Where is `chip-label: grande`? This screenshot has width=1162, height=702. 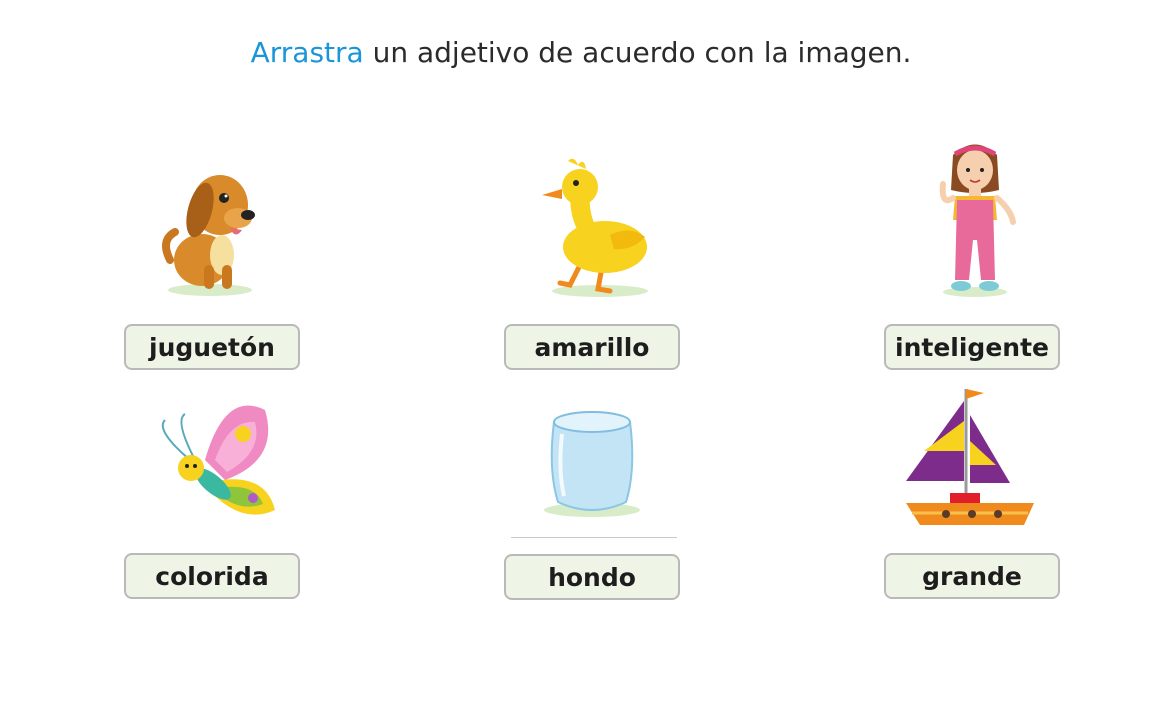 chip-label: grande is located at coordinates (972, 576).